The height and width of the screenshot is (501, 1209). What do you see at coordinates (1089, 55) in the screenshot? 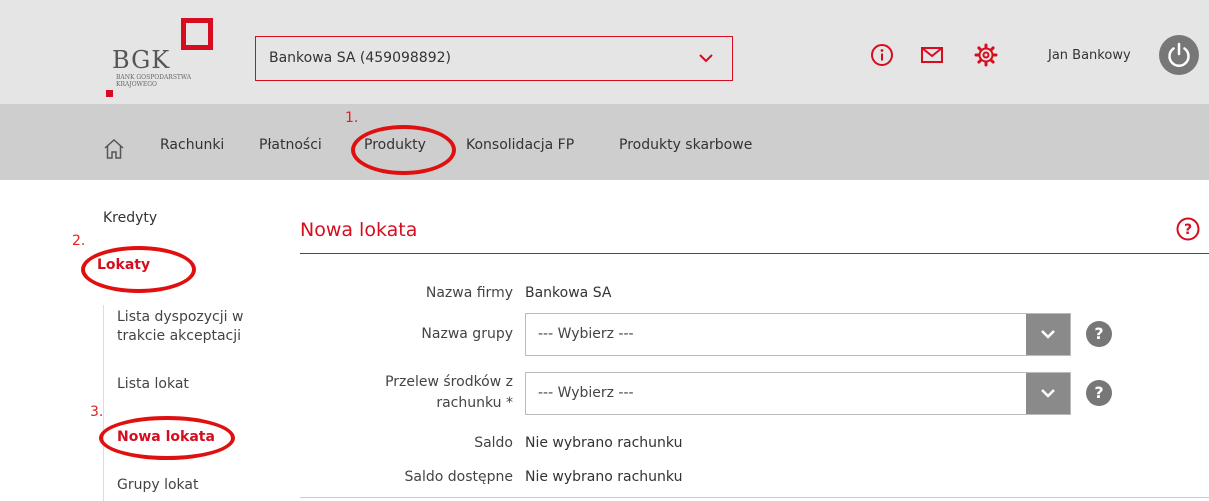
I see `user-name: Jan Bankowy` at bounding box center [1089, 55].